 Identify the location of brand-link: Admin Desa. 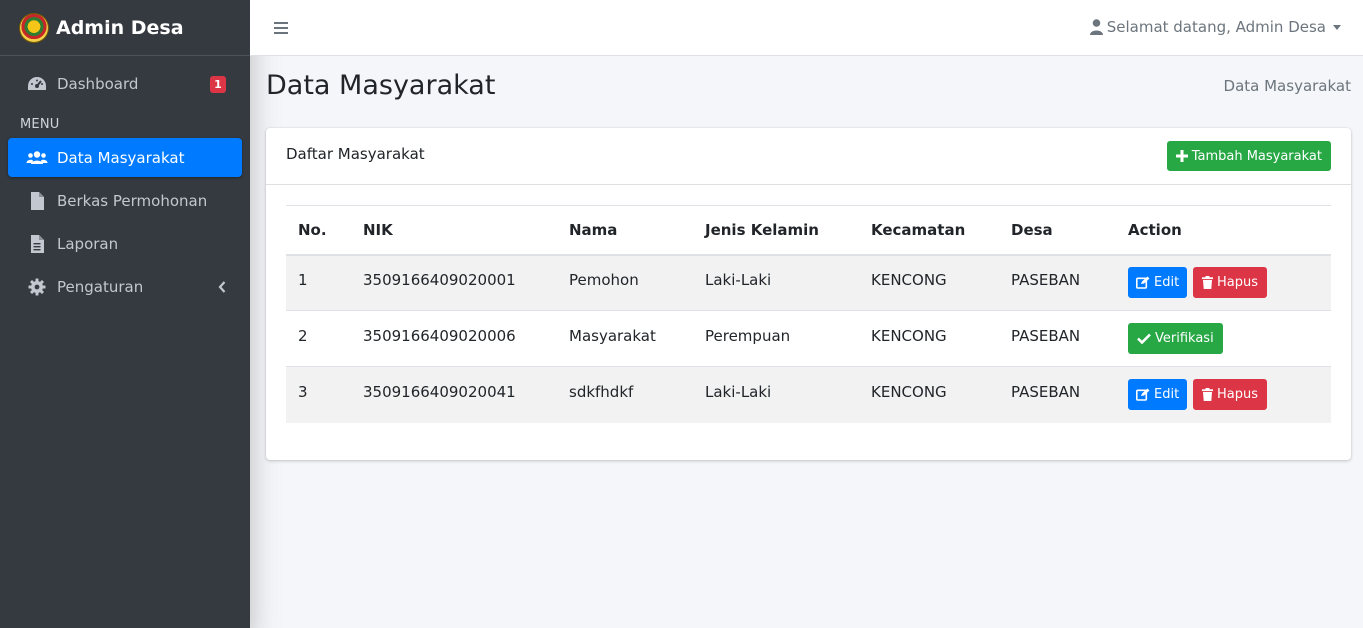
(125, 28).